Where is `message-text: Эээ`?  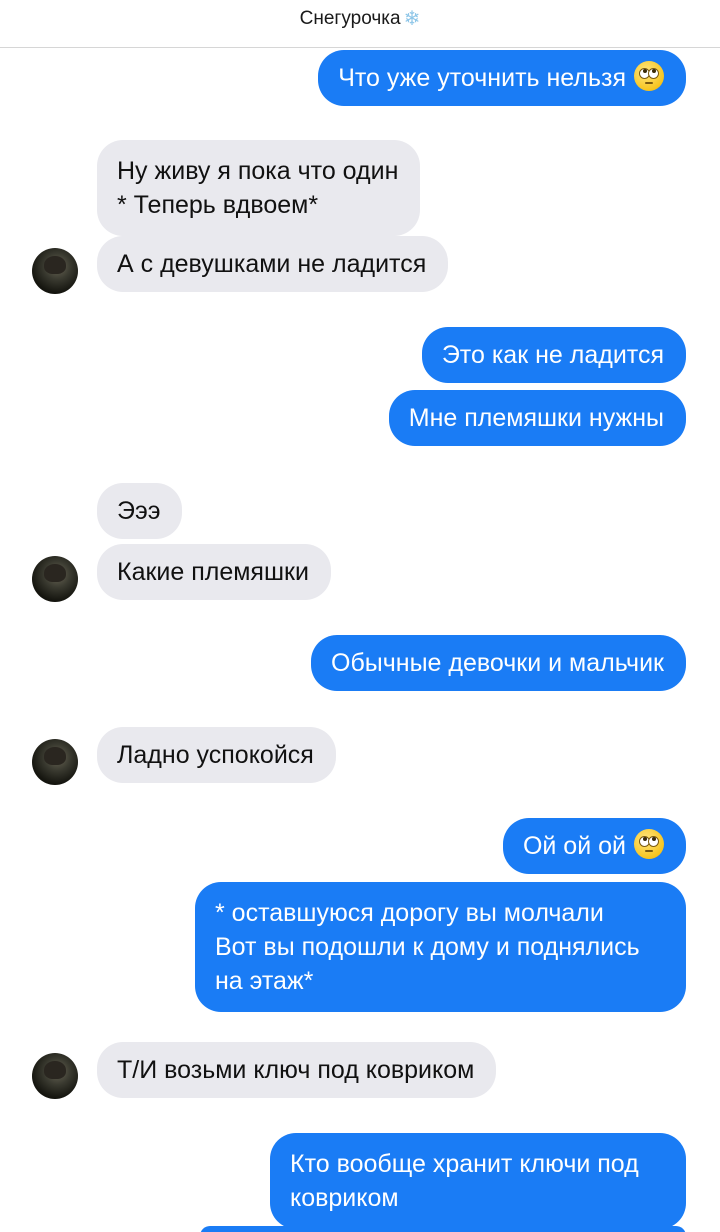
message-text: Эээ is located at coordinates (139, 511).